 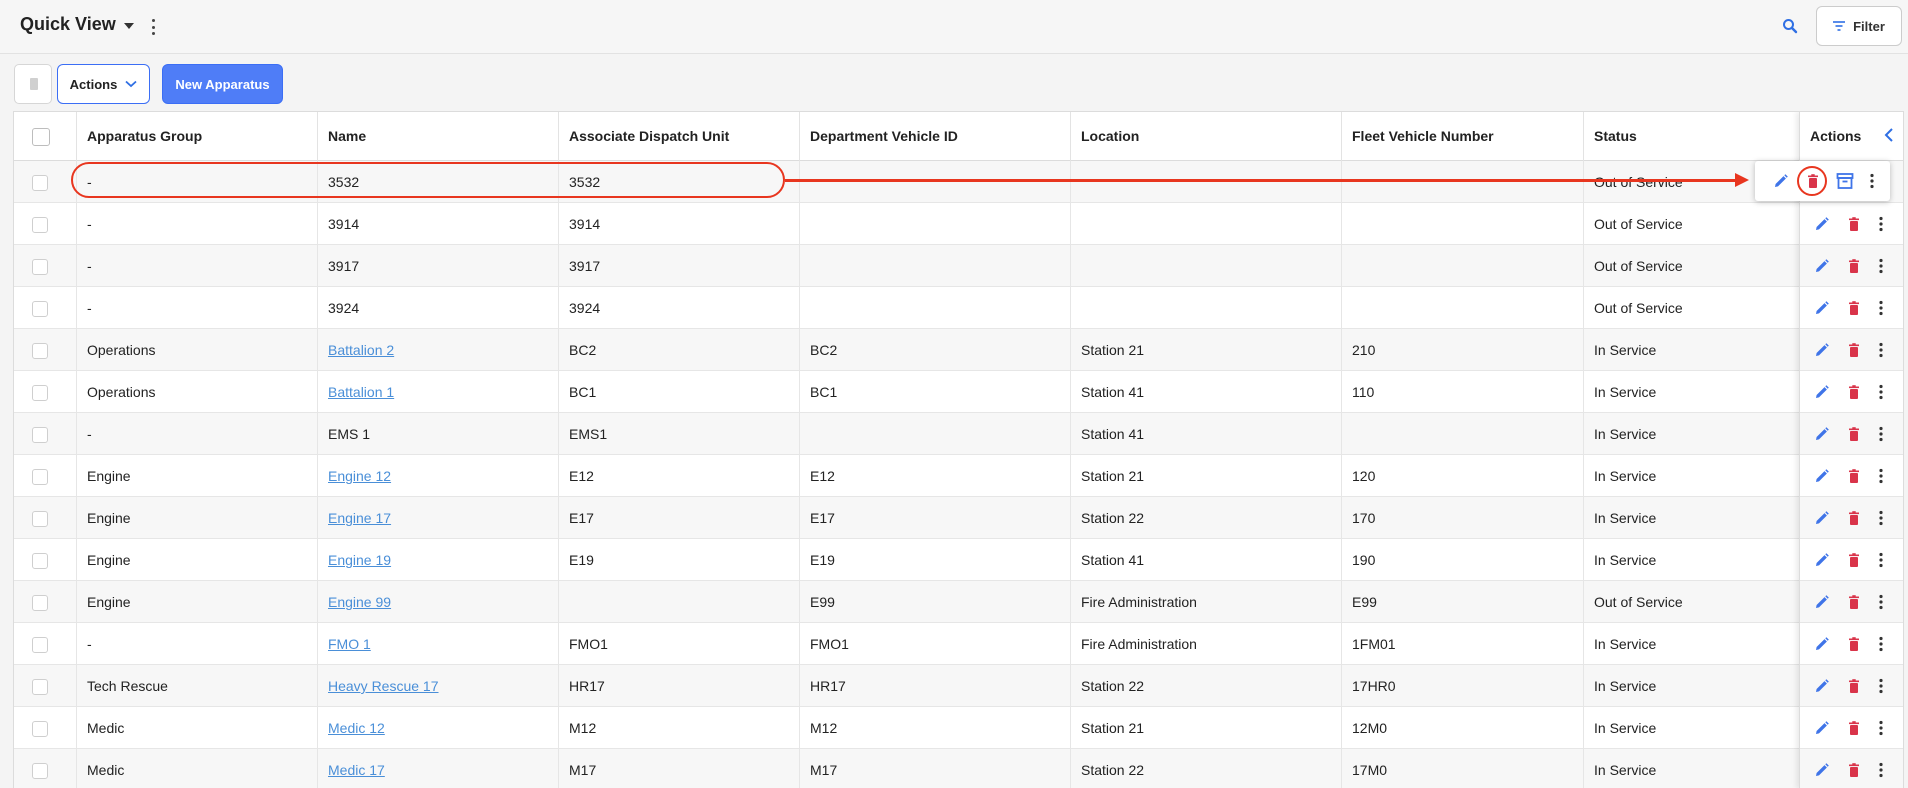 I want to click on view-options-kebab-icon, so click(x=153, y=27).